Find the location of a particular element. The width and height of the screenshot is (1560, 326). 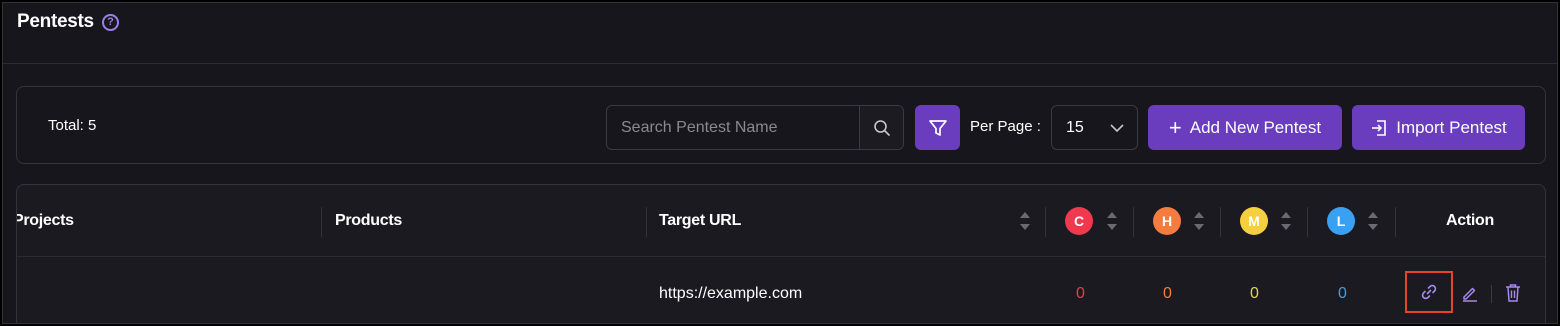

search-button is located at coordinates (881, 127).